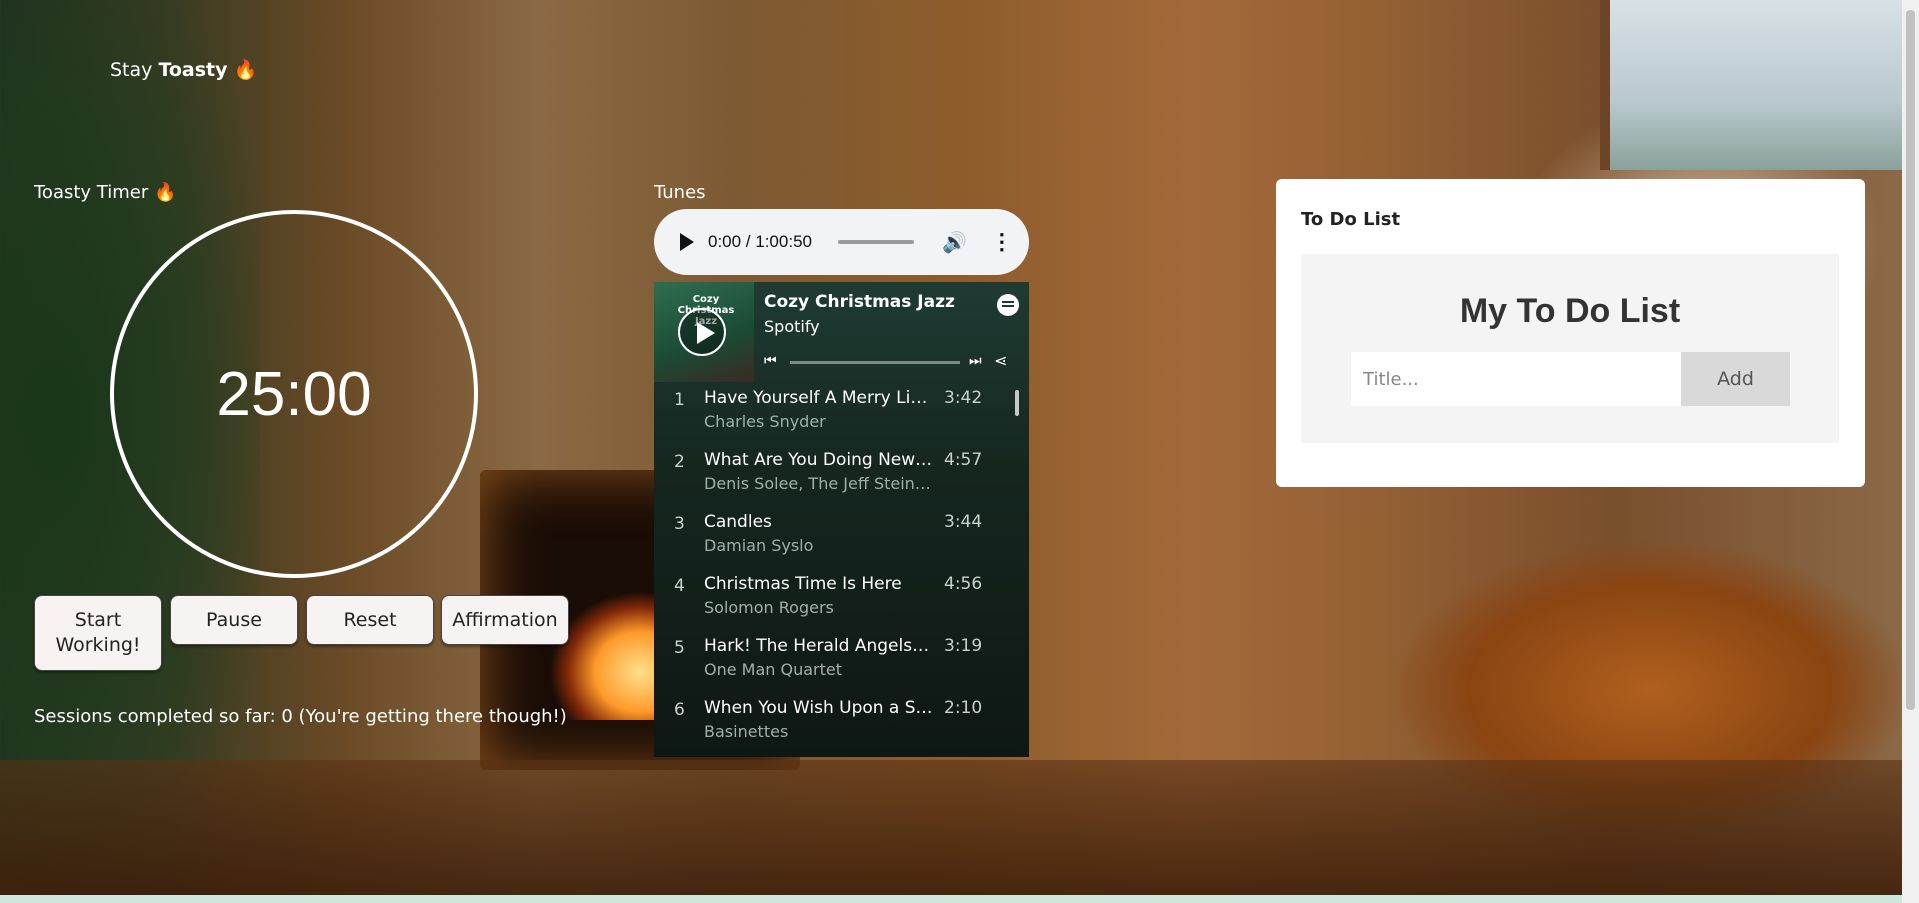 This screenshot has width=1919, height=903. Describe the element at coordinates (193, 70) in the screenshot. I see `brand-strong: Toasty` at that location.